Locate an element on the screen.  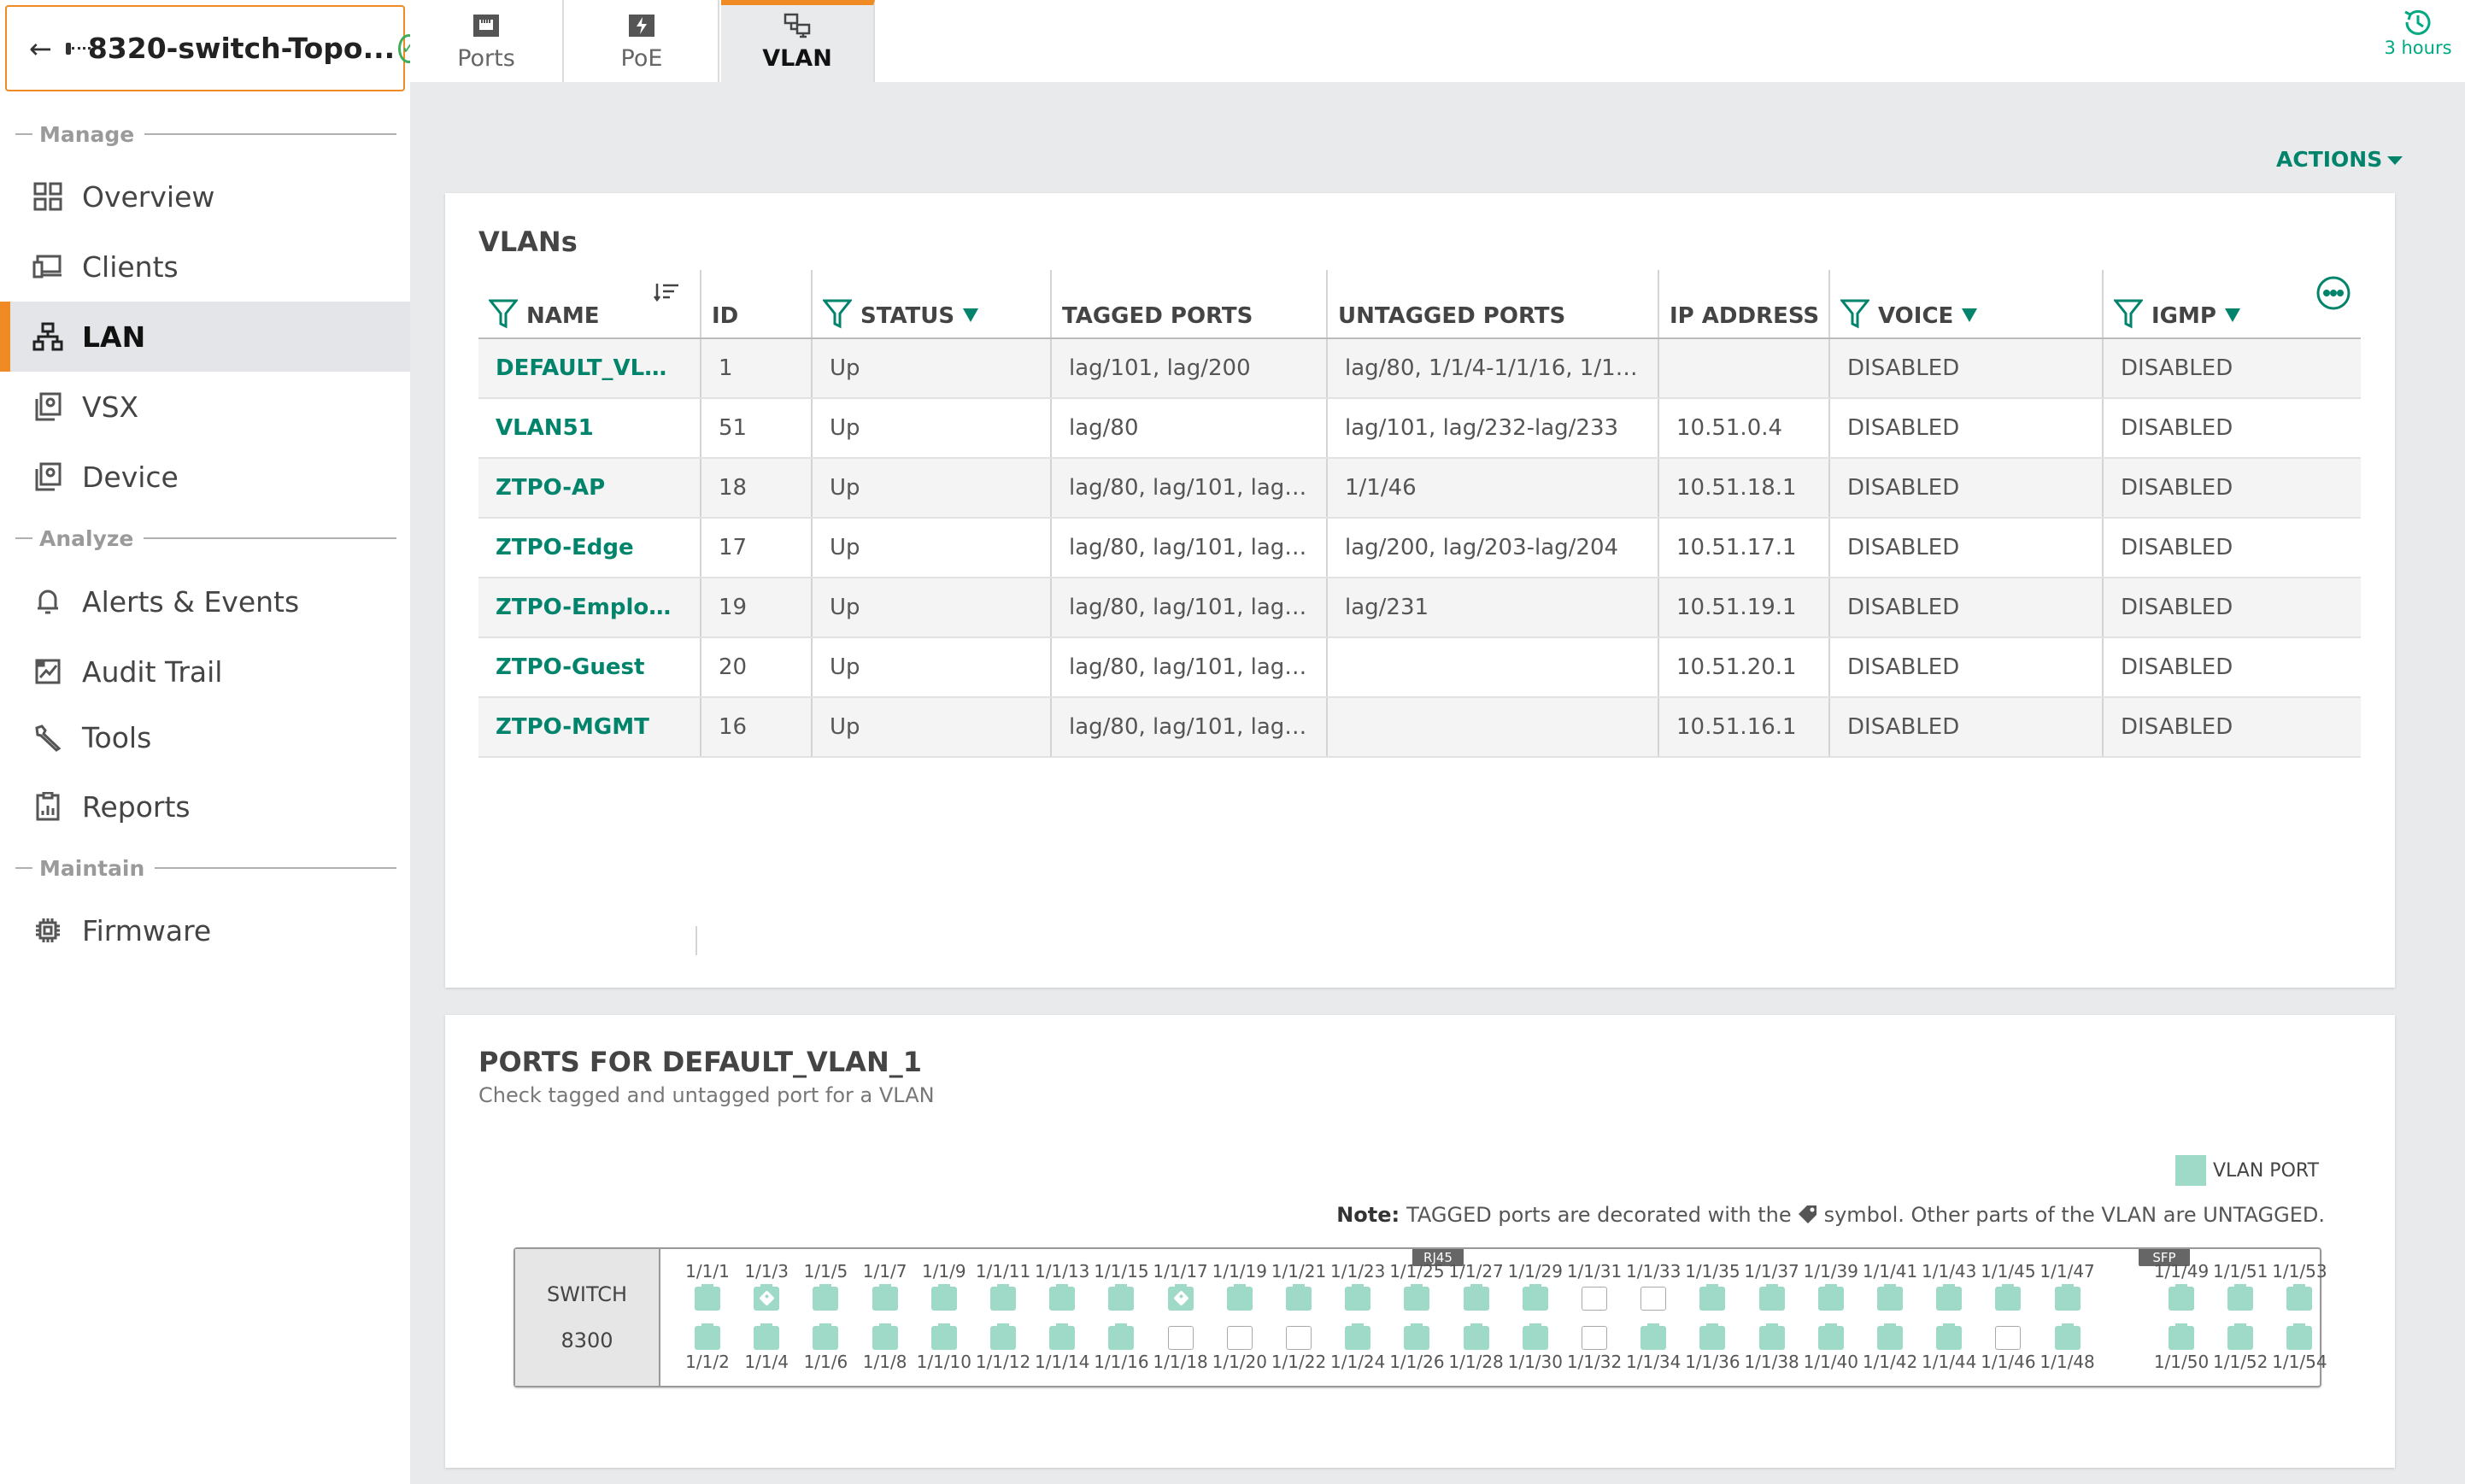
switch-port: 1/1/51 is located at coordinates (2240, 1286).